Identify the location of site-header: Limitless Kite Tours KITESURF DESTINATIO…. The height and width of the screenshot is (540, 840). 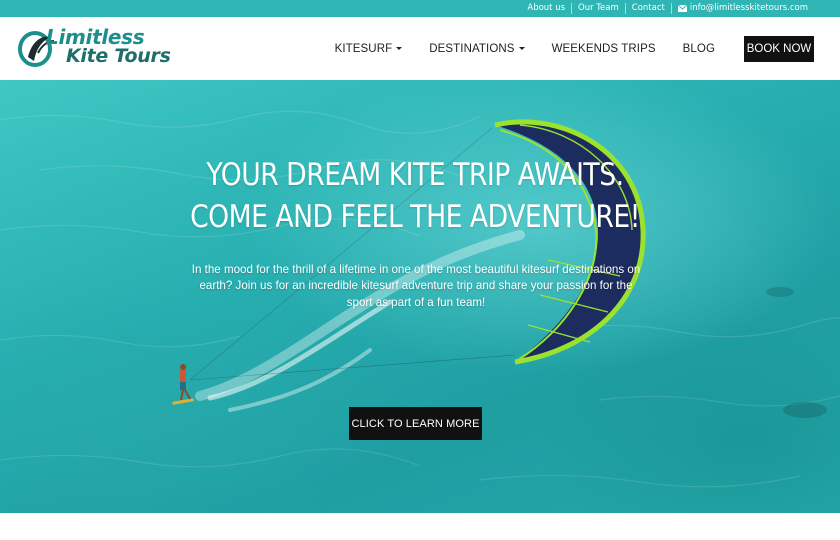
(420, 48).